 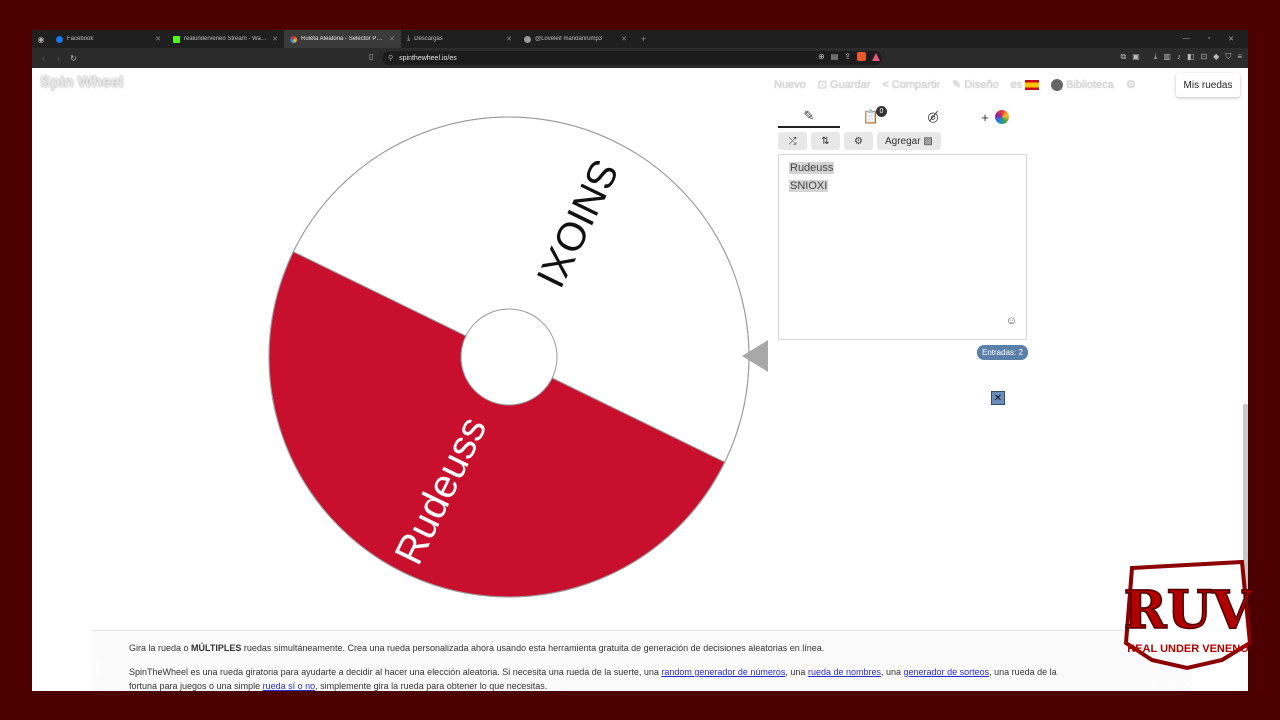 What do you see at coordinates (1001, 117) in the screenshot?
I see `color-wheel-icon` at bounding box center [1001, 117].